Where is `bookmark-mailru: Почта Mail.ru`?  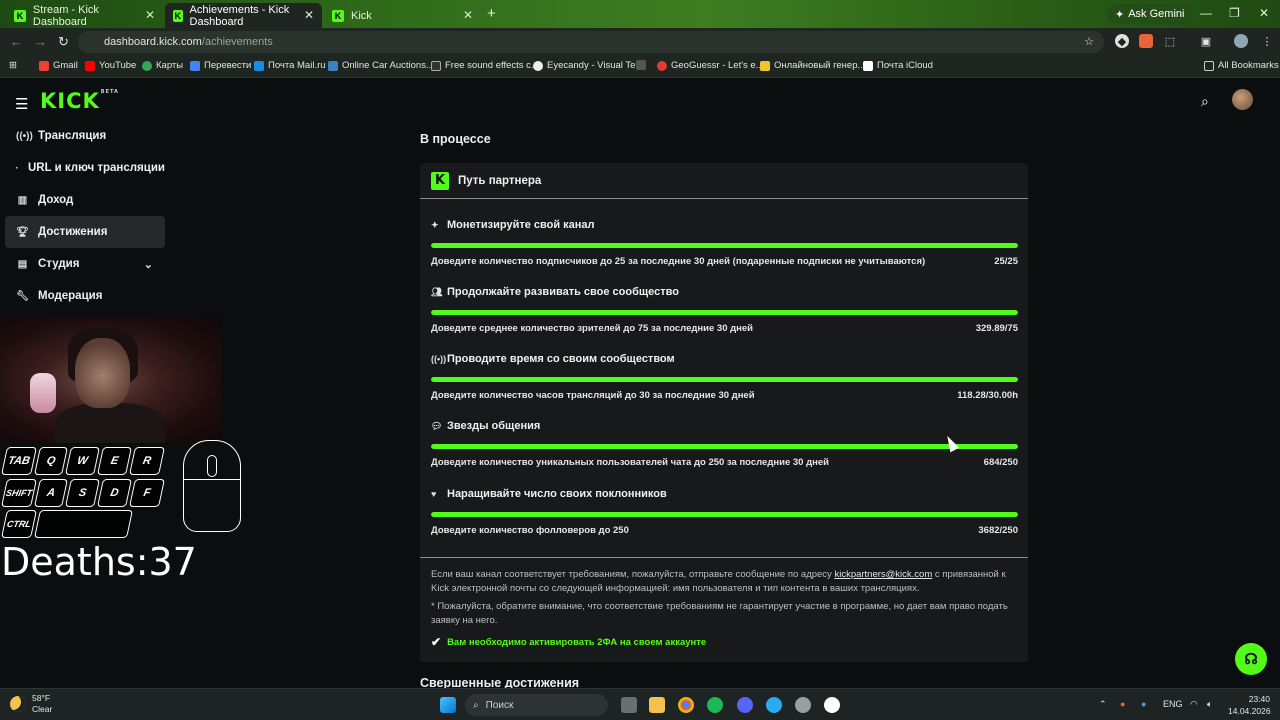
bookmark-mailru: Почта Mail.ru is located at coordinates (290, 65).